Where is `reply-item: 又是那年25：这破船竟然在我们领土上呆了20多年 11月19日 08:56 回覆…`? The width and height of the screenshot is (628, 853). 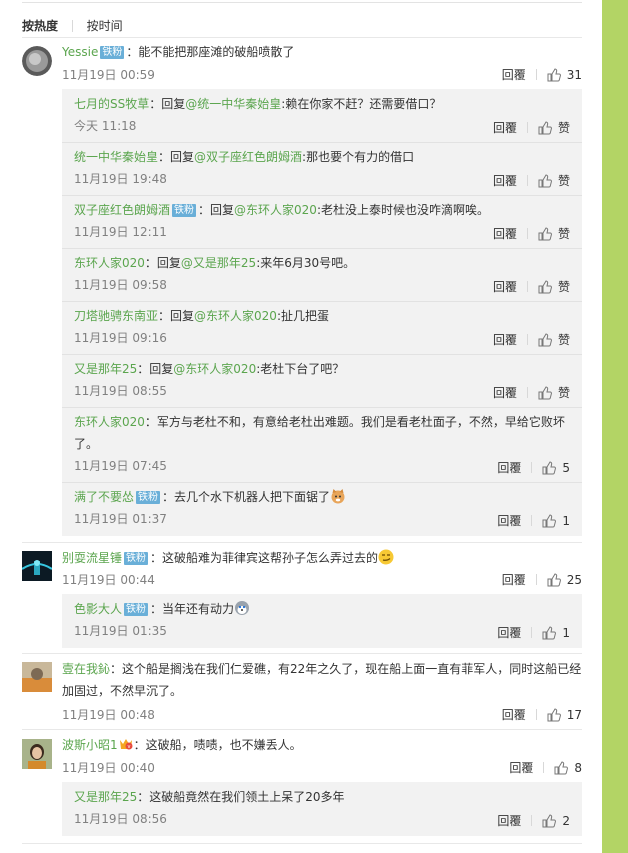
reply-item: 又是那年25：这破船竟然在我们领土上呆了20多年 11月19日 08:56 回覆… is located at coordinates (322, 808).